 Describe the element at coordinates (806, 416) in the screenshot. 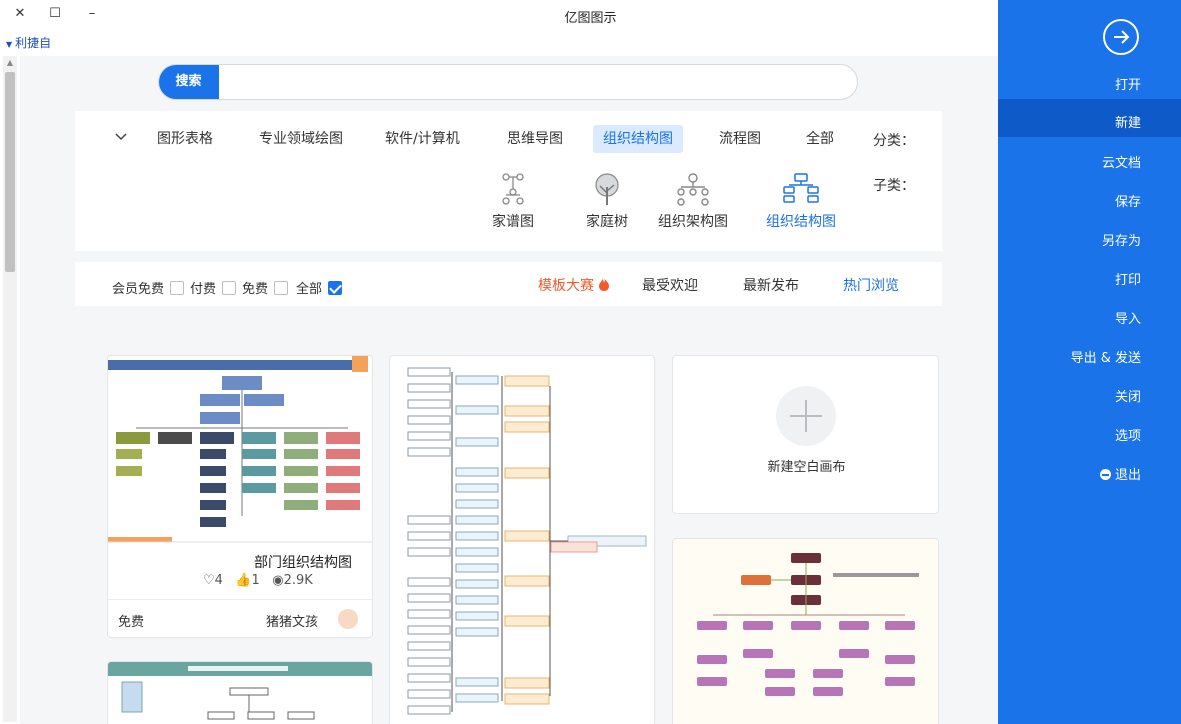

I see `plus-icon` at that location.